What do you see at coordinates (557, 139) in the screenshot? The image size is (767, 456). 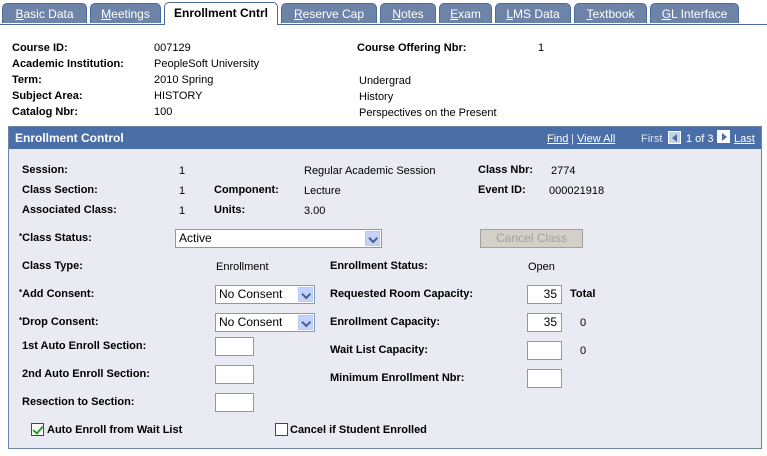 I see `find-link: Find` at bounding box center [557, 139].